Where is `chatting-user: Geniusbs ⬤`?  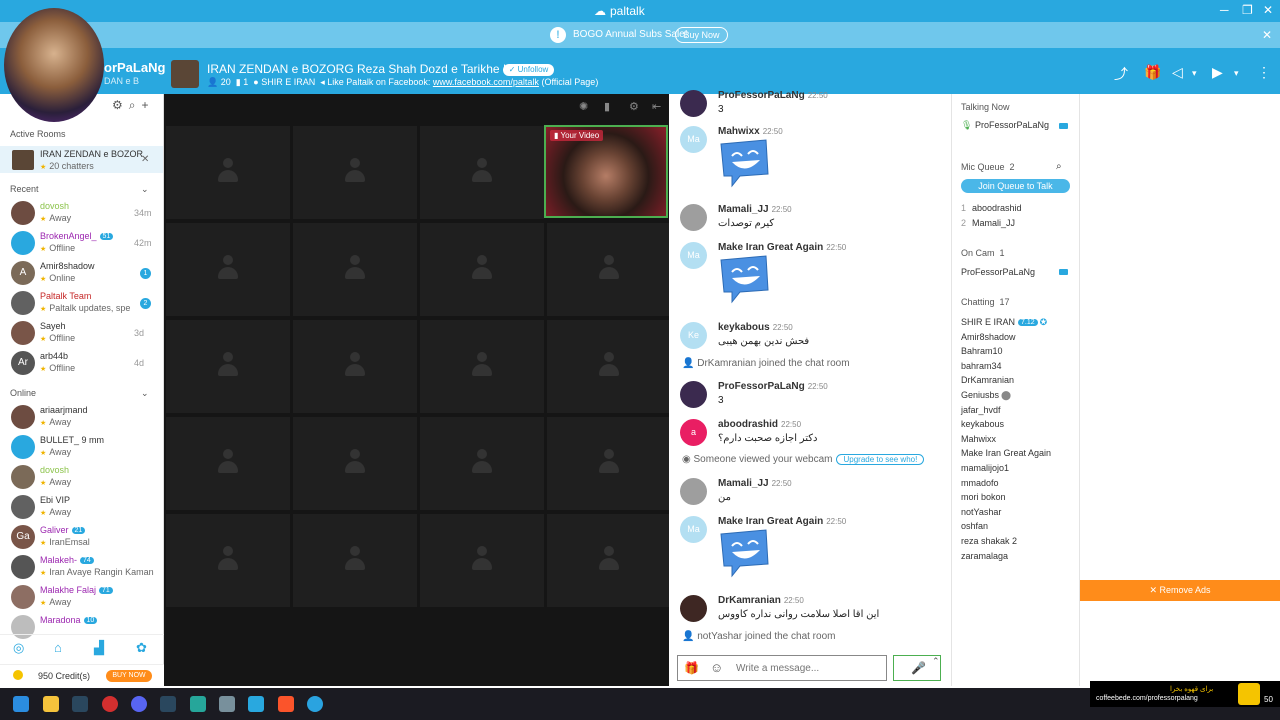 chatting-user: Geniusbs ⬤ is located at coordinates (986, 395).